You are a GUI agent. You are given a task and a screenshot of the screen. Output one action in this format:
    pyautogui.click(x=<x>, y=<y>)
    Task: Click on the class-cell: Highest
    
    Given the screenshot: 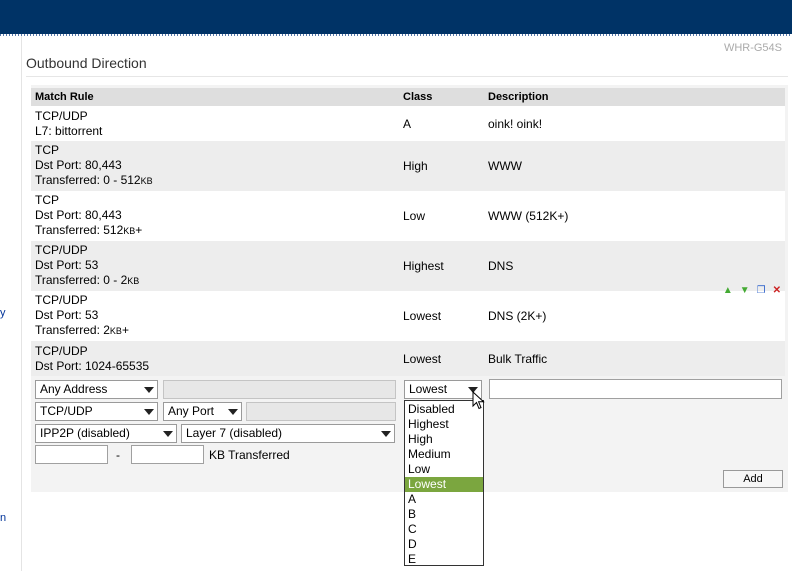 What is the action you would take?
    pyautogui.click(x=423, y=266)
    